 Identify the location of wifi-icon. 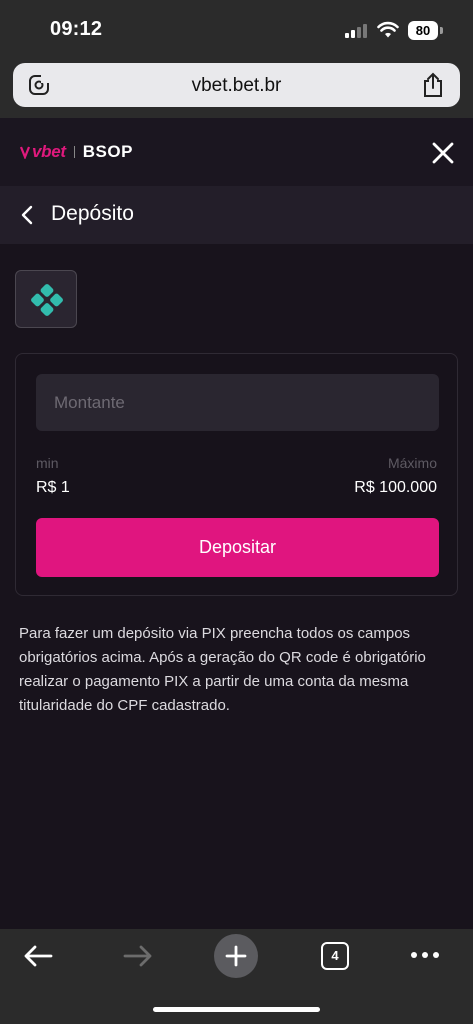
(388, 29).